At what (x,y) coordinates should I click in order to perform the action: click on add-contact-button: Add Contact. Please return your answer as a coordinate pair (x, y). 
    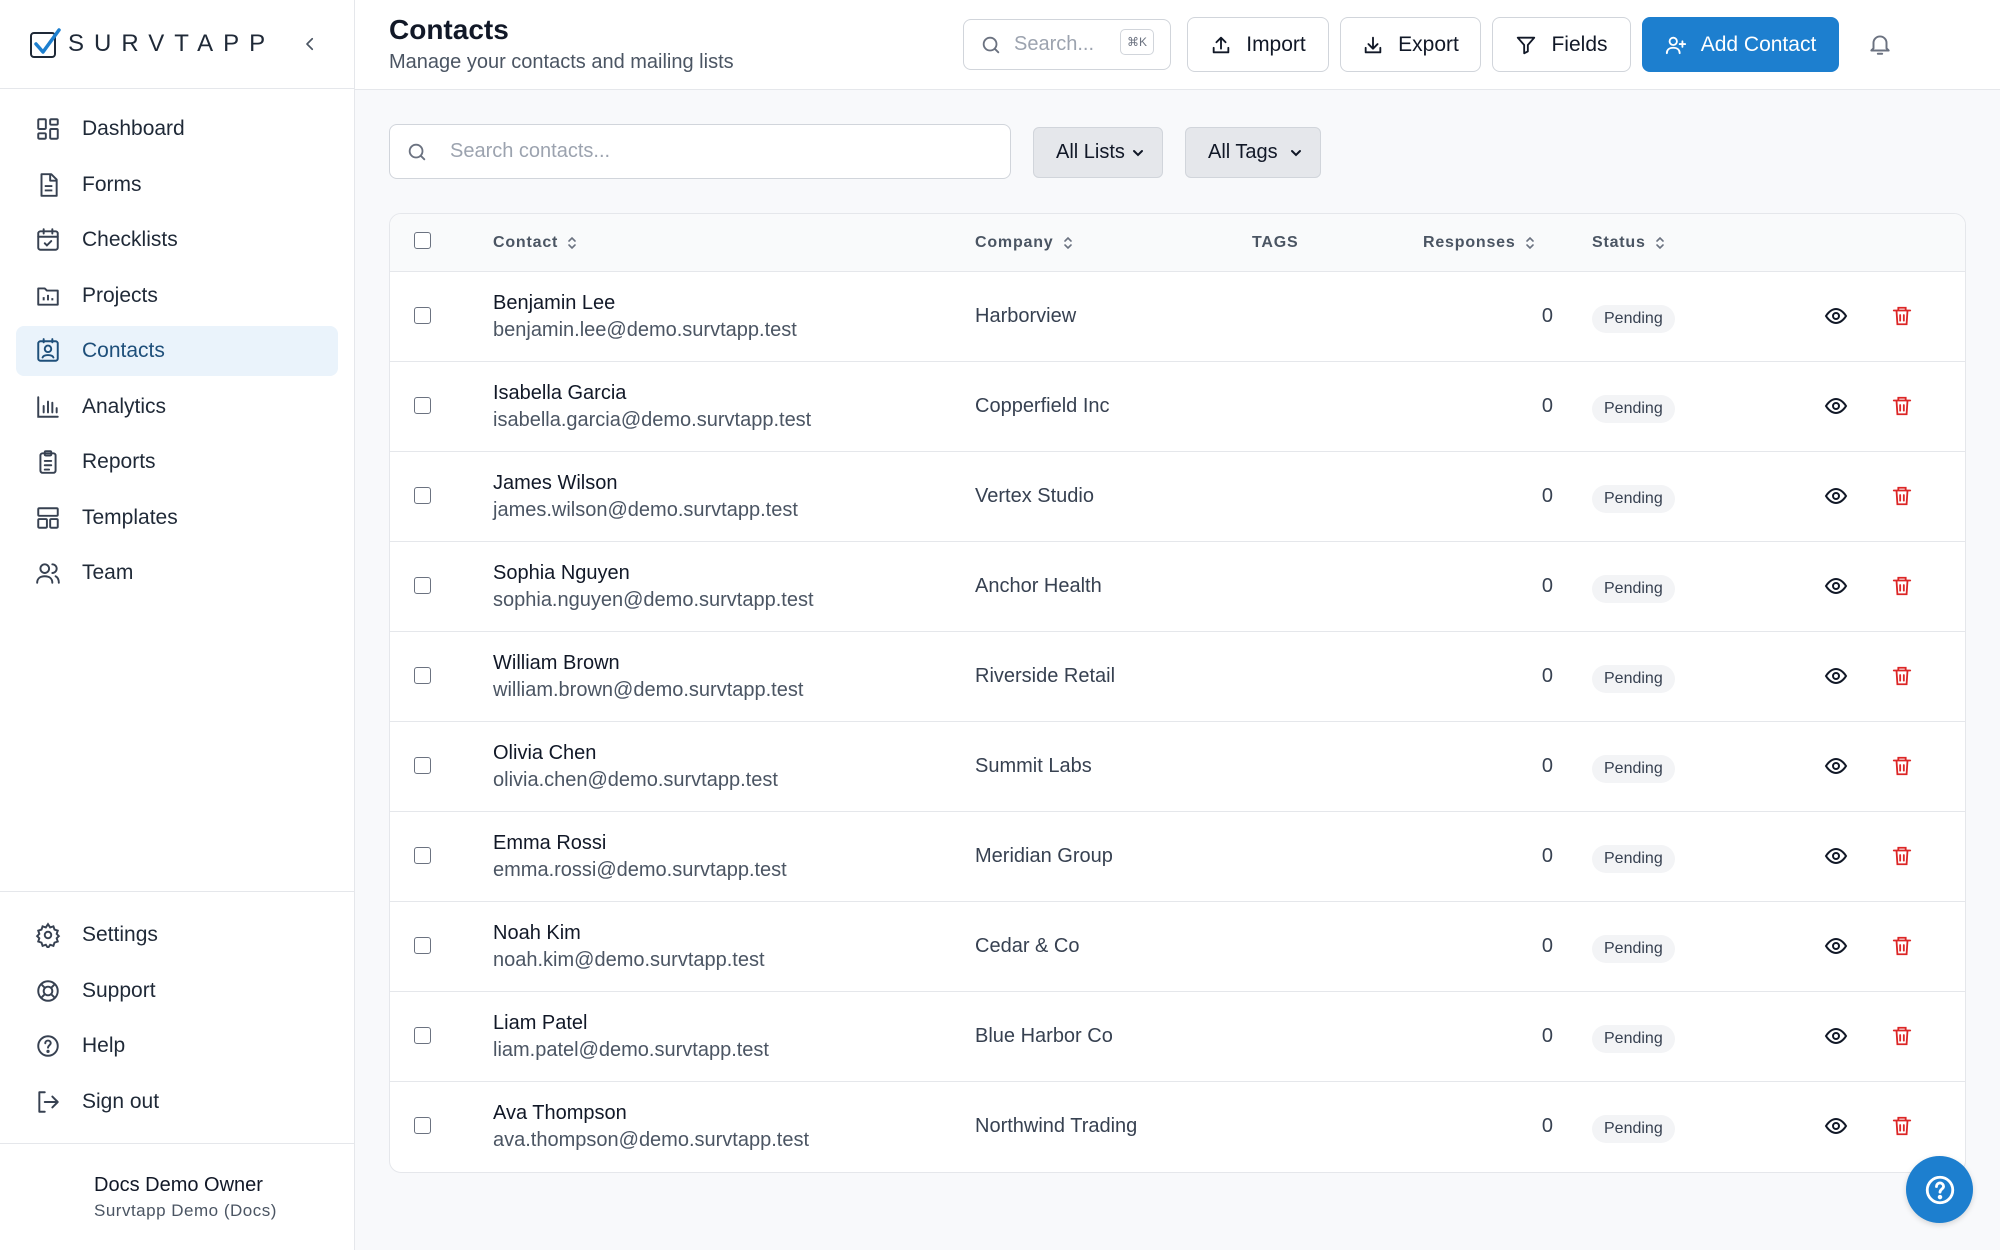
    Looking at the image, I should click on (1740, 44).